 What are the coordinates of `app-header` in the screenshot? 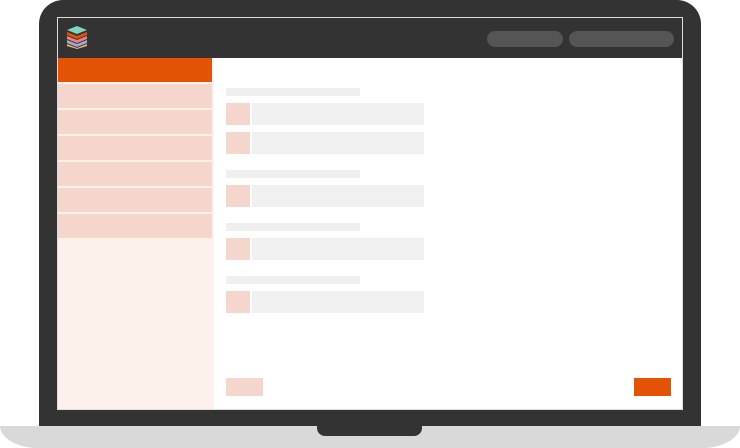 It's located at (370, 38).